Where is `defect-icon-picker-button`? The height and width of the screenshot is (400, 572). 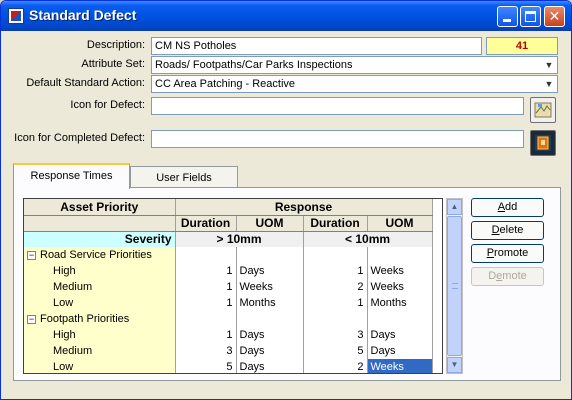 defect-icon-picker-button is located at coordinates (543, 110).